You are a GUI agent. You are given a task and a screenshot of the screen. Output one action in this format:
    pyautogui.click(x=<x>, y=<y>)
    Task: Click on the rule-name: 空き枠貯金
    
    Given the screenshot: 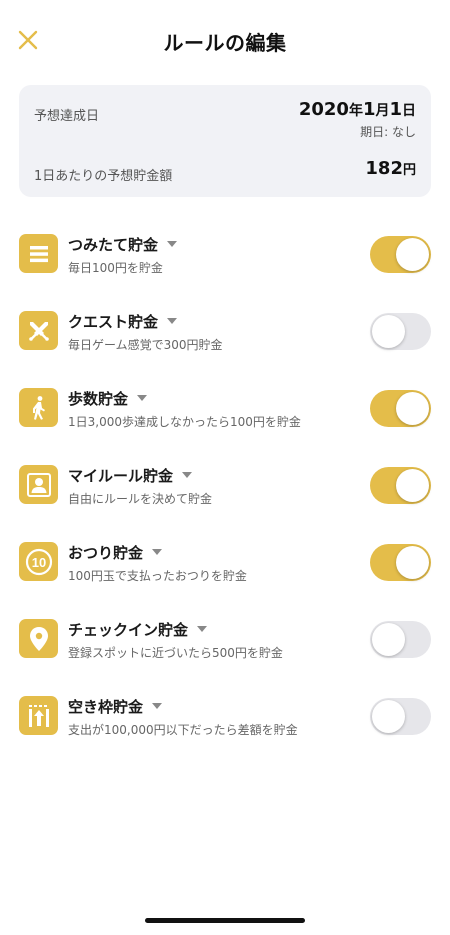 What is the action you would take?
    pyautogui.click(x=115, y=706)
    